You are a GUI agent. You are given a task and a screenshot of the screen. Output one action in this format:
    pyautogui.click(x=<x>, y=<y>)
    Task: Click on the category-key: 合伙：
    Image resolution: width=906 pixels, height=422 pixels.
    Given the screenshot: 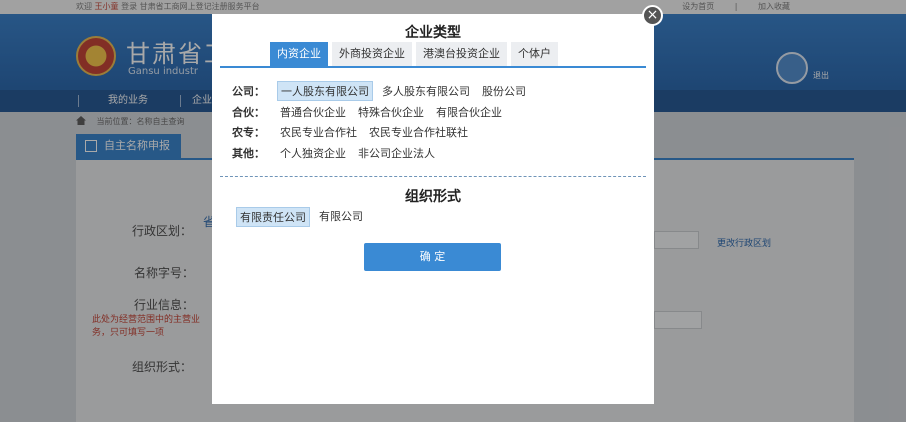 What is the action you would take?
    pyautogui.click(x=248, y=112)
    